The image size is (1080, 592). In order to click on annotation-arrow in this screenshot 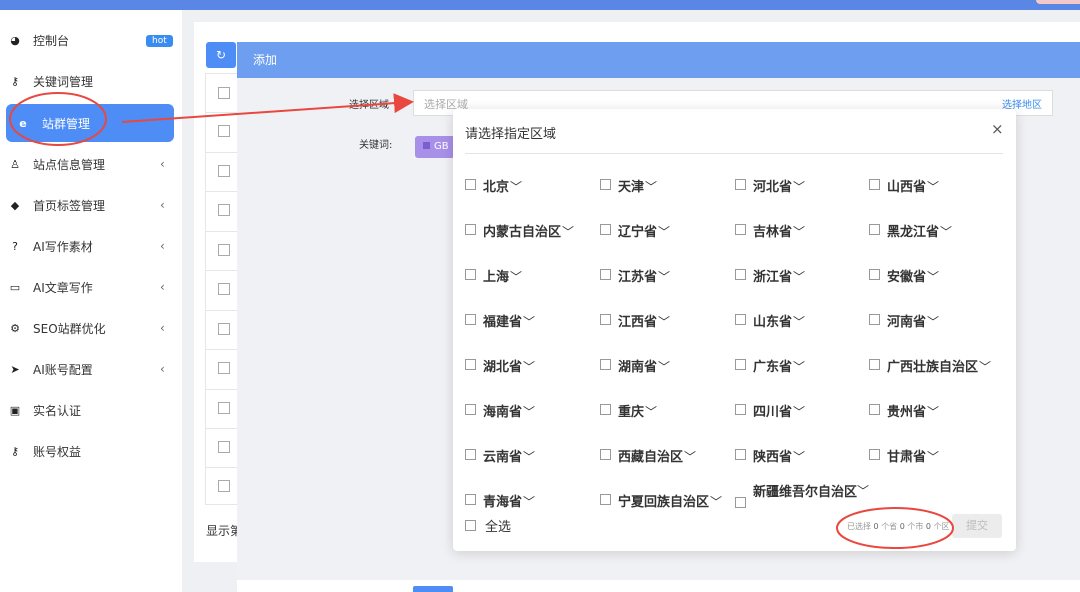, I will do `click(267, 108)`.